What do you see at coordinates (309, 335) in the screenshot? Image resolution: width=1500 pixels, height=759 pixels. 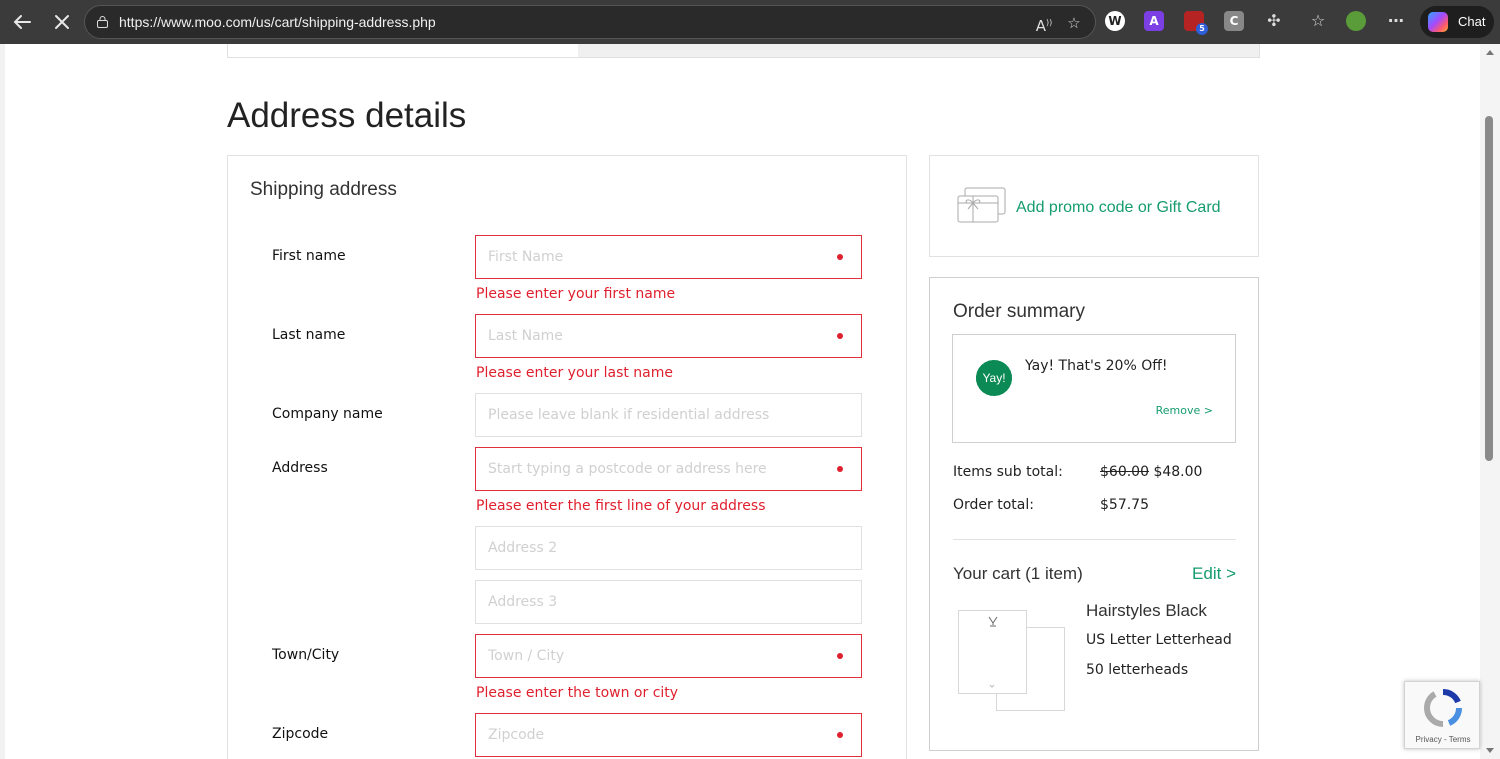 I see `last-name-label: Last name` at bounding box center [309, 335].